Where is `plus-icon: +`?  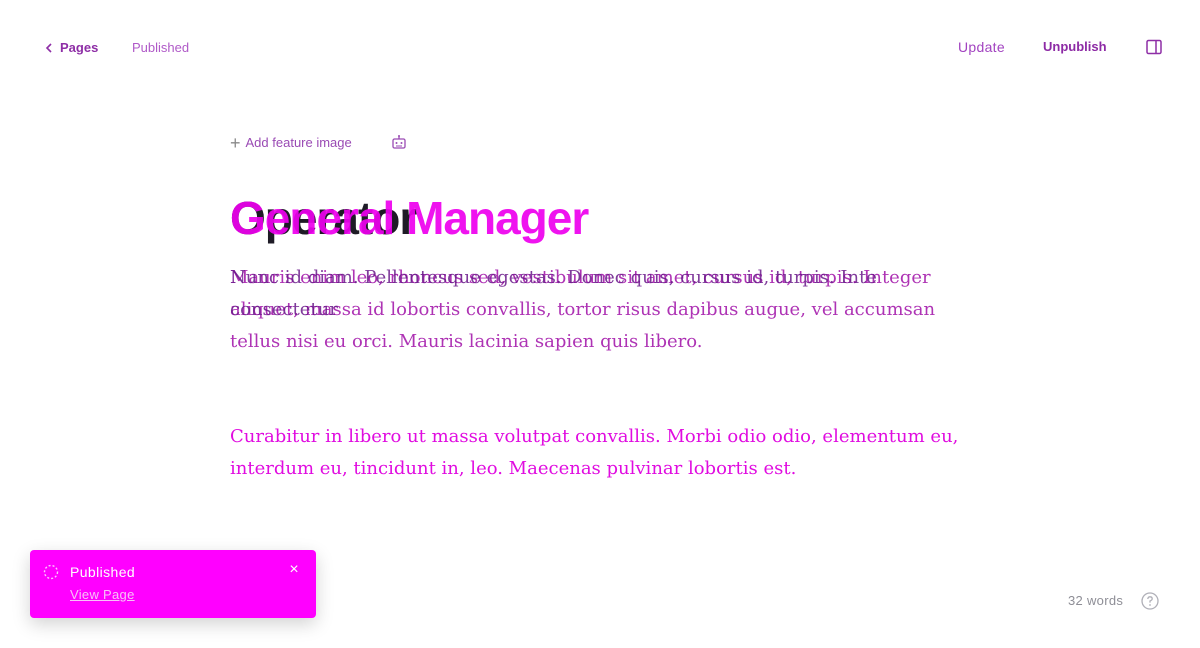 plus-icon: + is located at coordinates (235, 142).